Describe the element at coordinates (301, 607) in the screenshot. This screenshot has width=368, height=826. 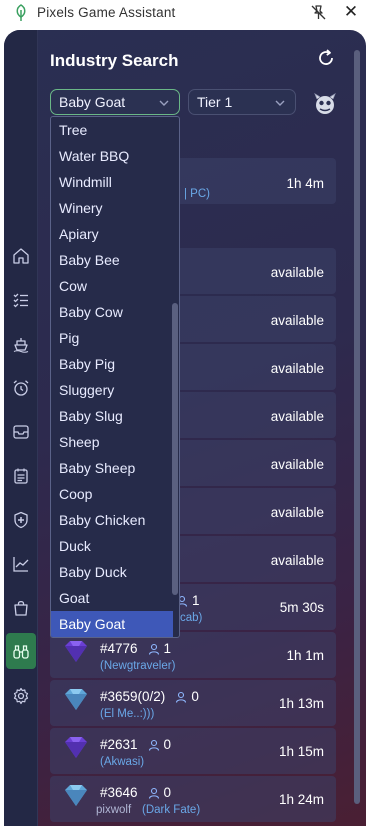
I see `time-label: 5m 30s` at that location.